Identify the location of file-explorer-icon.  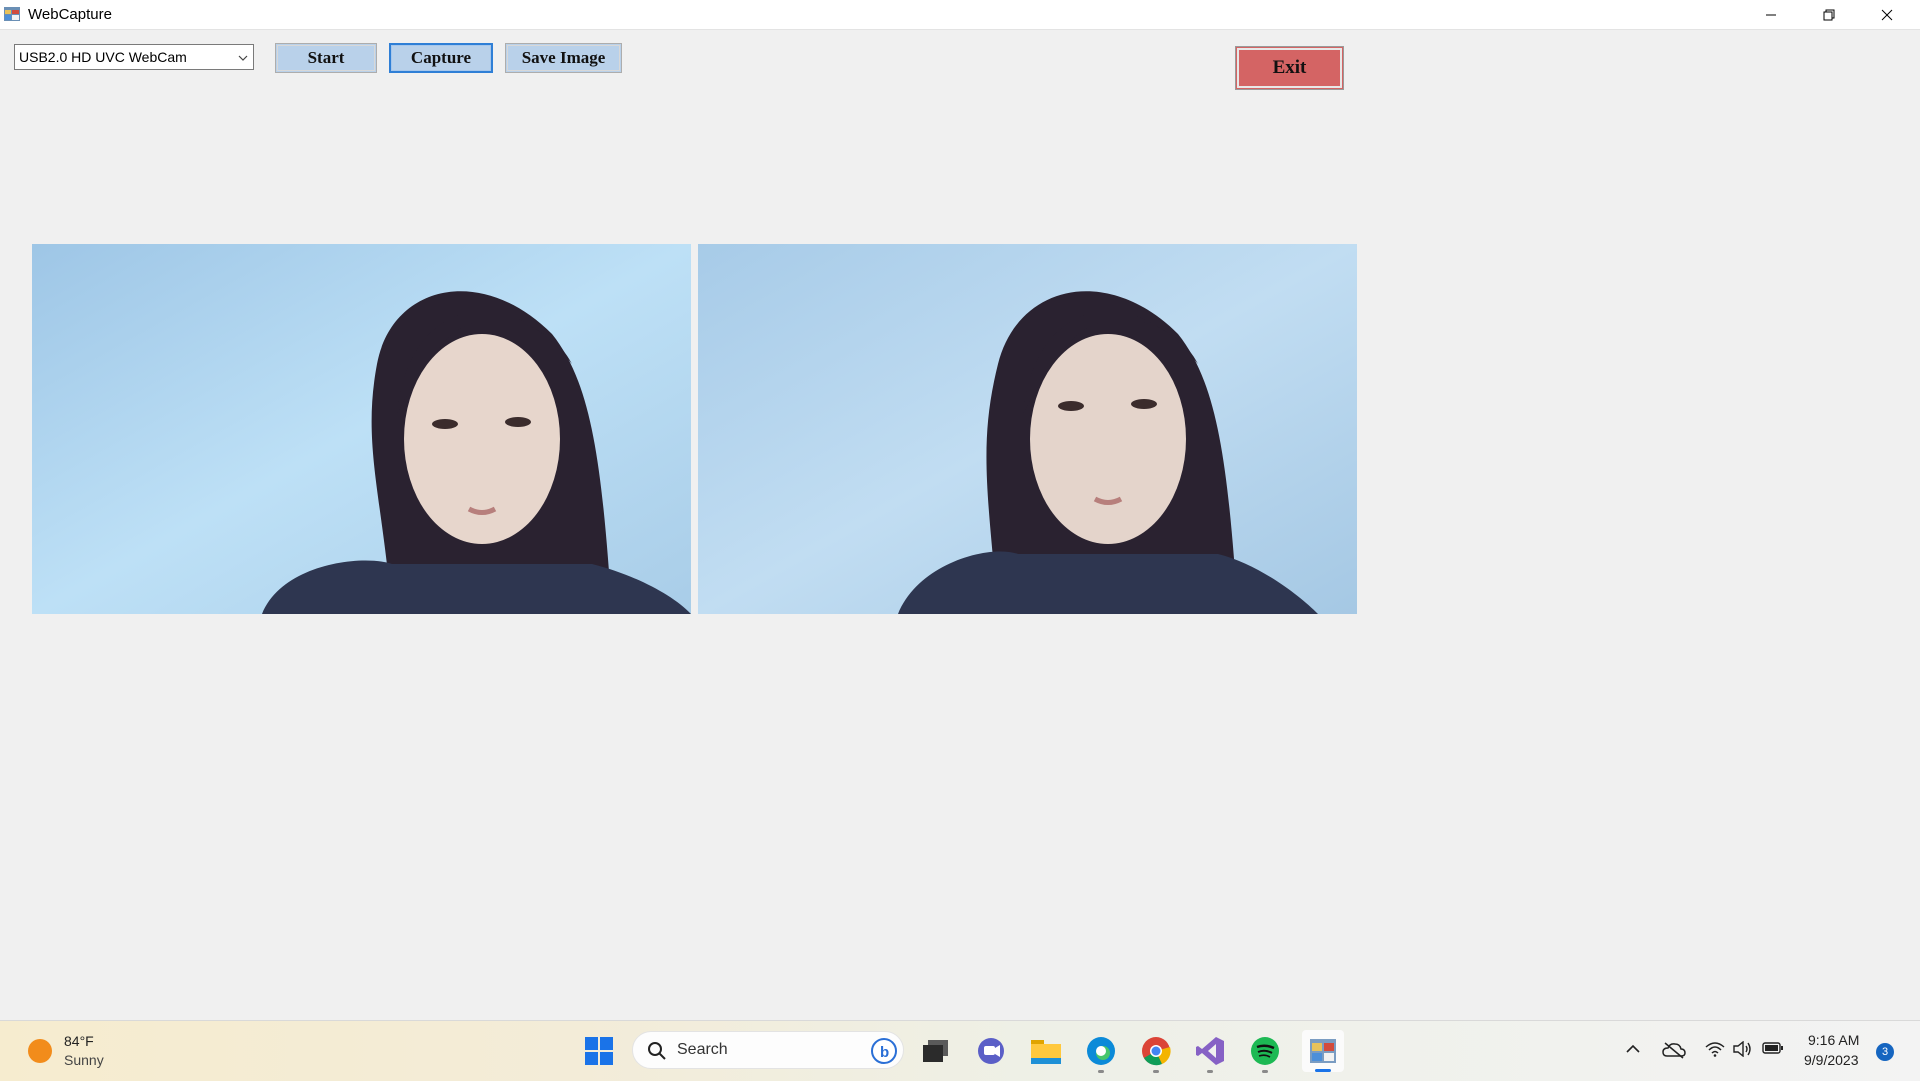
(1046, 1051).